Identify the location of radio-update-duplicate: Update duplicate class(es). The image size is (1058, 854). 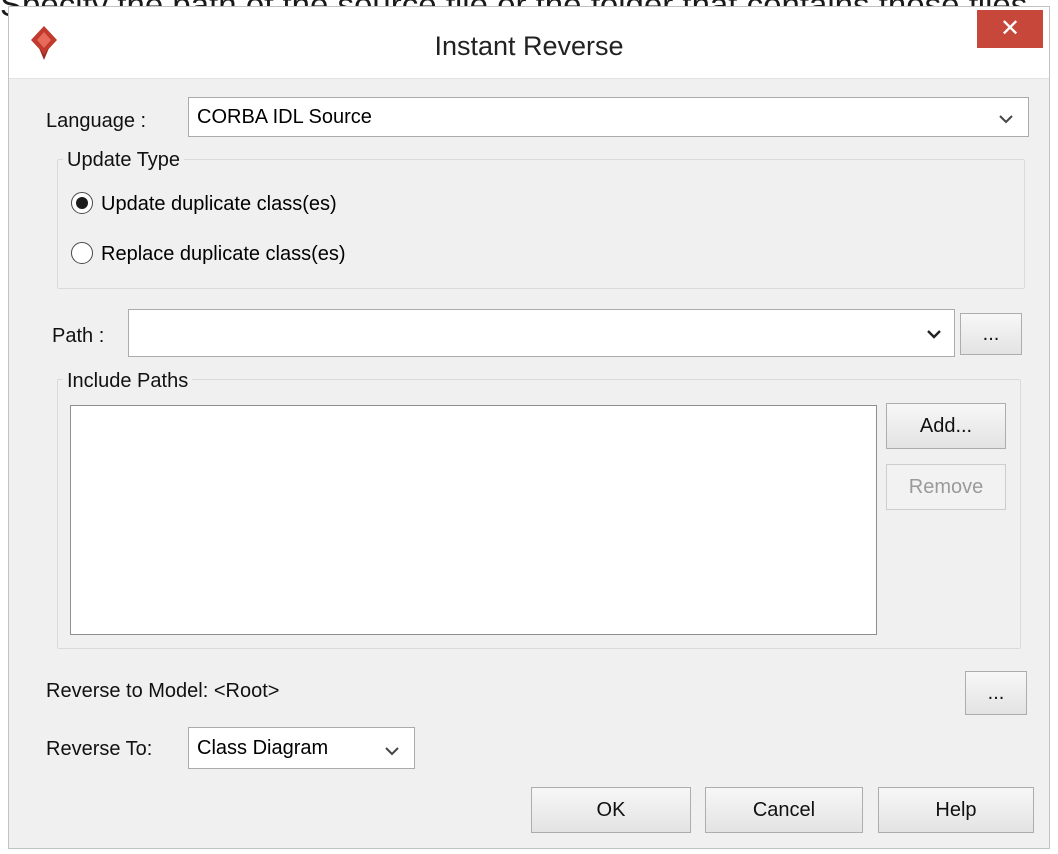
(261, 204).